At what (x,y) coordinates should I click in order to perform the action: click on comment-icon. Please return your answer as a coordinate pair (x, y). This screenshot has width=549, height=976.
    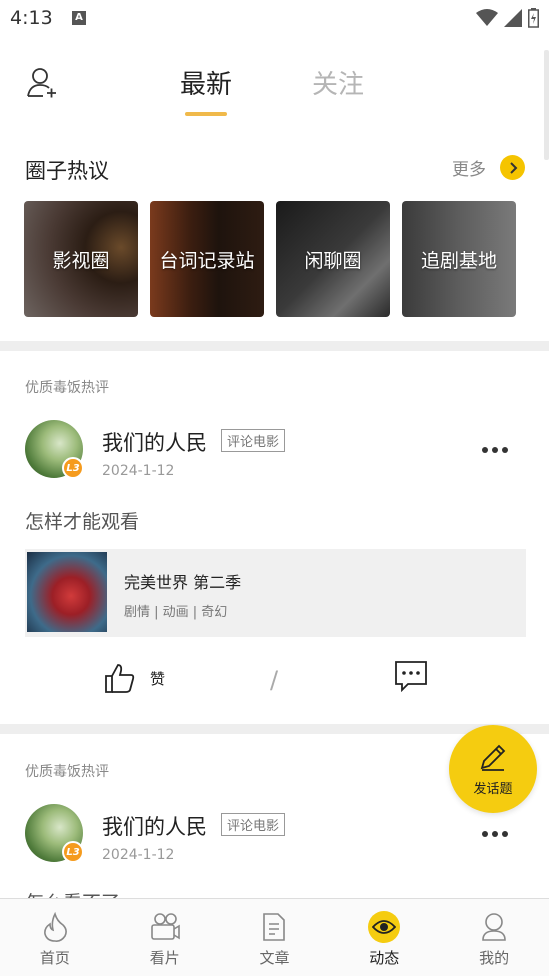
    Looking at the image, I should click on (411, 677).